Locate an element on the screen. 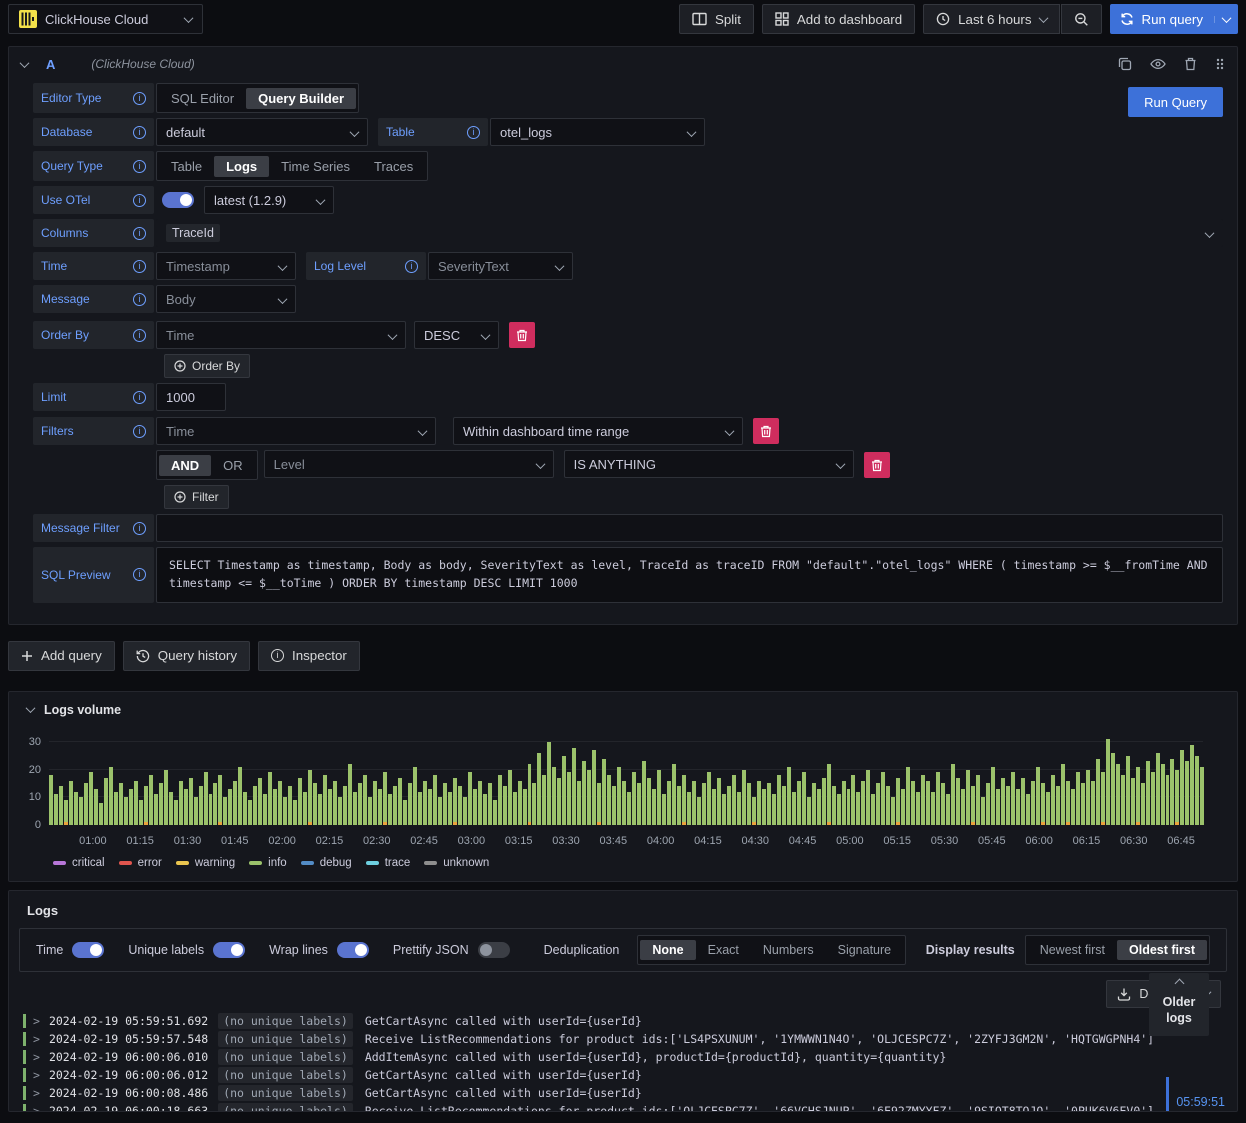  query-type-logs: Logs is located at coordinates (242, 166).